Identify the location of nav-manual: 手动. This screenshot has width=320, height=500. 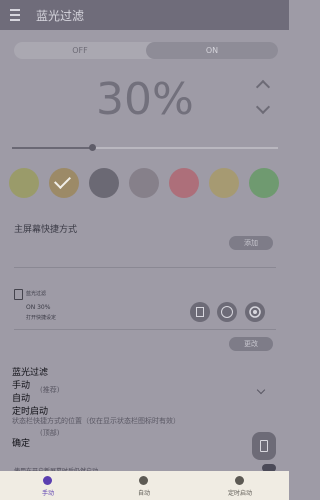
(48, 485).